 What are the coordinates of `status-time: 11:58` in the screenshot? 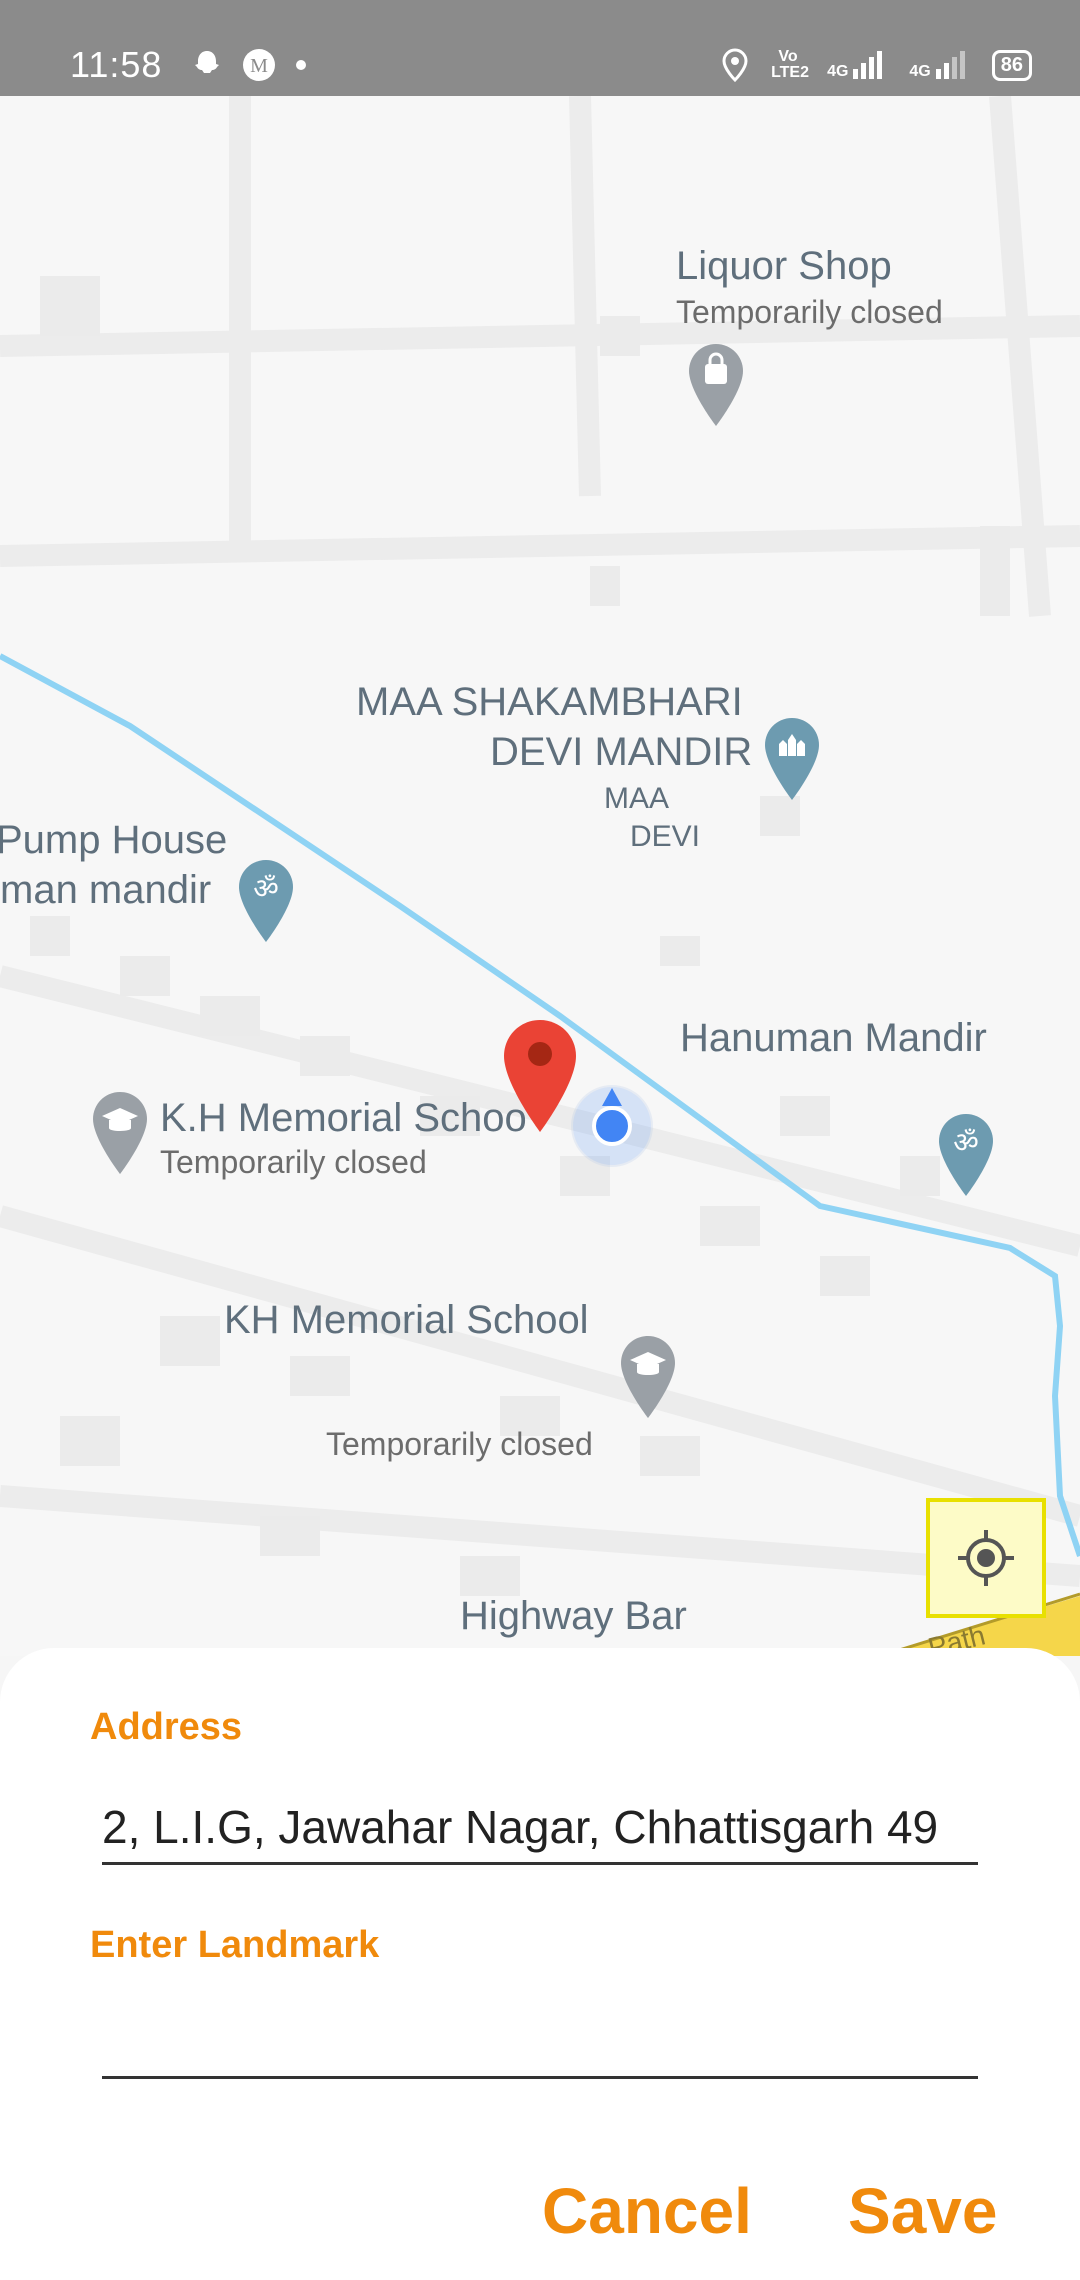 It's located at (116, 64).